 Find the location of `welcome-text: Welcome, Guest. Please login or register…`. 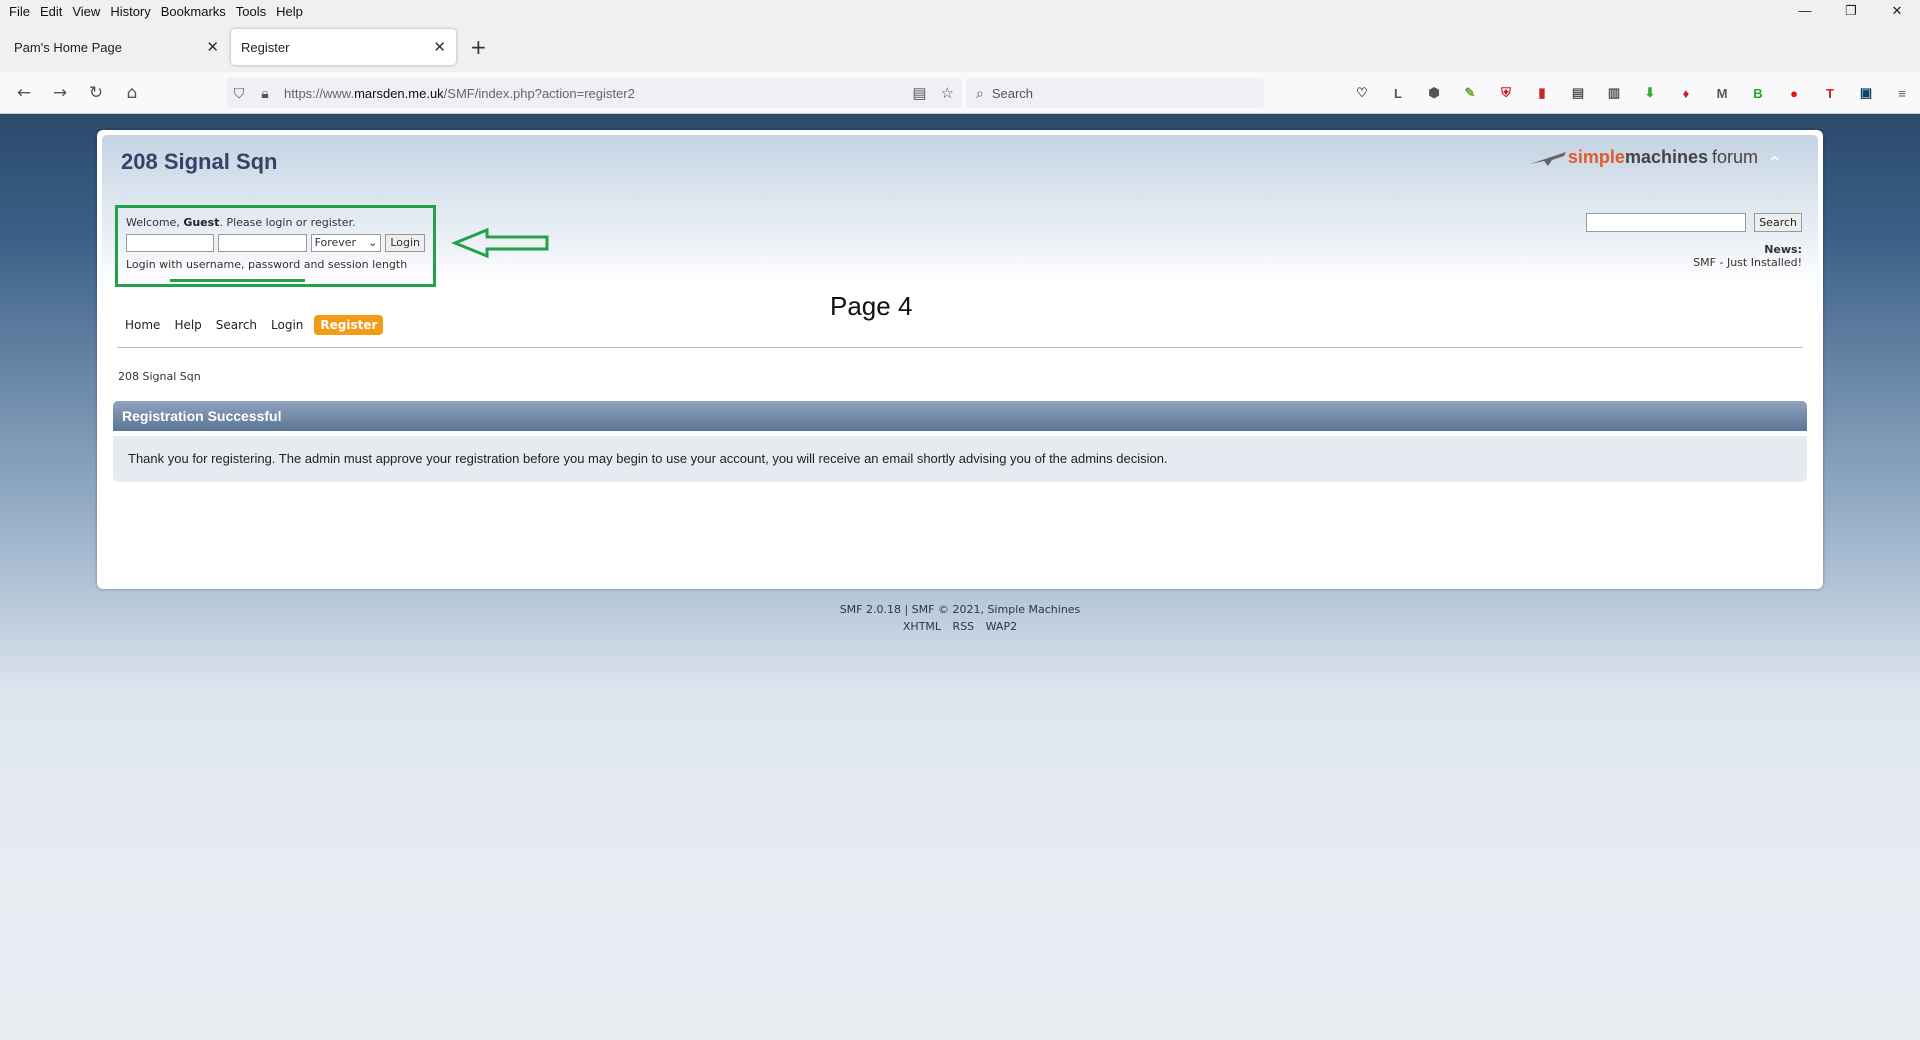

welcome-text: Welcome, Guest. Please login or register… is located at coordinates (241, 222).